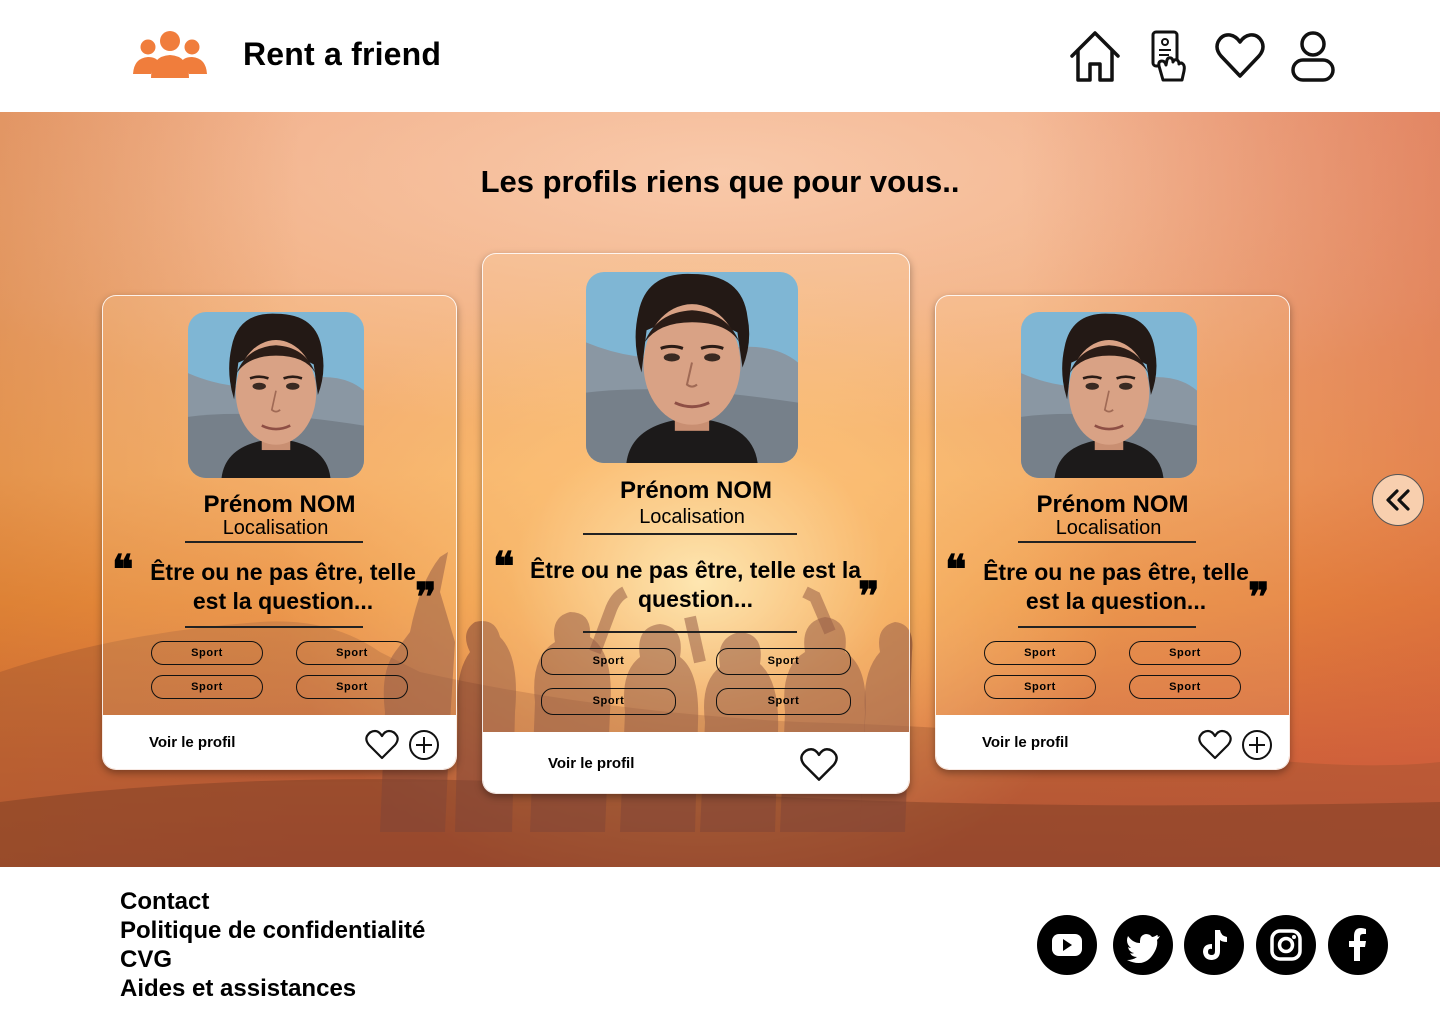 The image size is (1440, 1024). Describe the element at coordinates (1067, 945) in the screenshot. I see `youtube-icon` at that location.